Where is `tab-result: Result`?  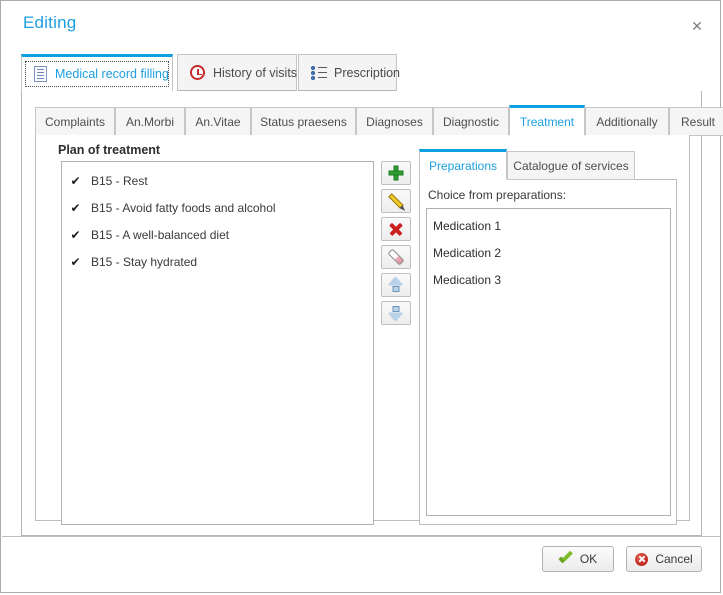
tab-result: Result is located at coordinates (696, 121).